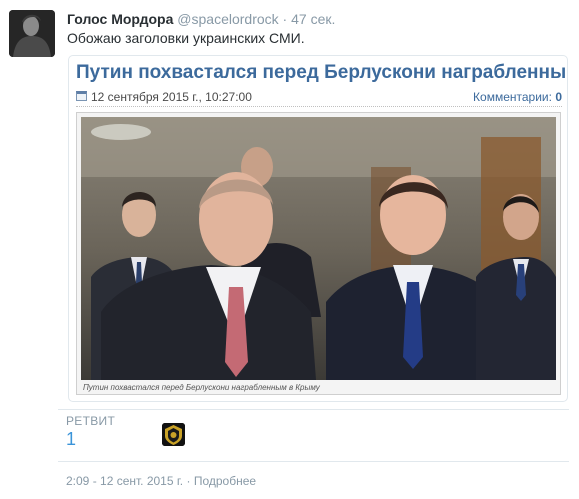 The height and width of the screenshot is (499, 579). I want to click on comments-label: Комментарии:, so click(512, 97).